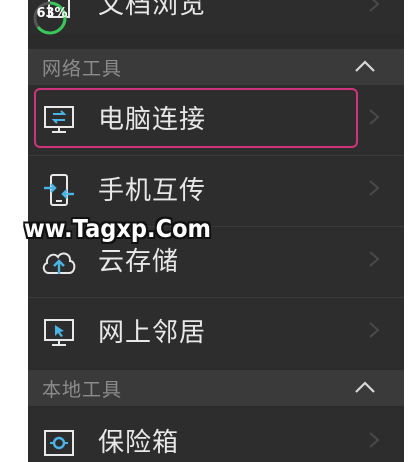 The width and height of the screenshot is (411, 462). I want to click on menu-item-document-browse: 文档浏览, so click(216, 17).